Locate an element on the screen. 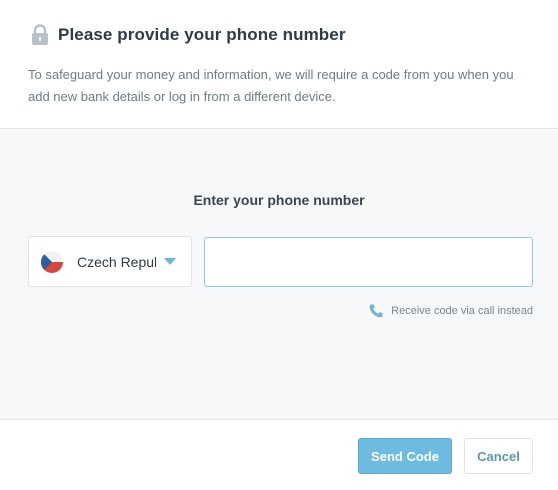 The width and height of the screenshot is (558, 490). phone-input is located at coordinates (368, 262).